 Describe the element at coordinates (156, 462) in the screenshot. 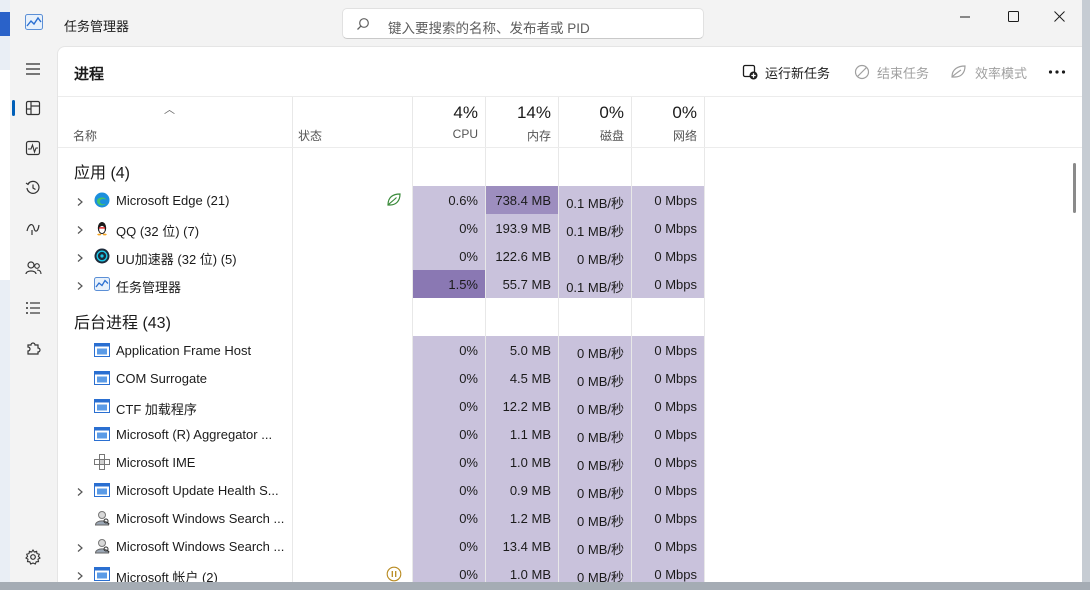

I see `process-name: Microsoft IME` at that location.